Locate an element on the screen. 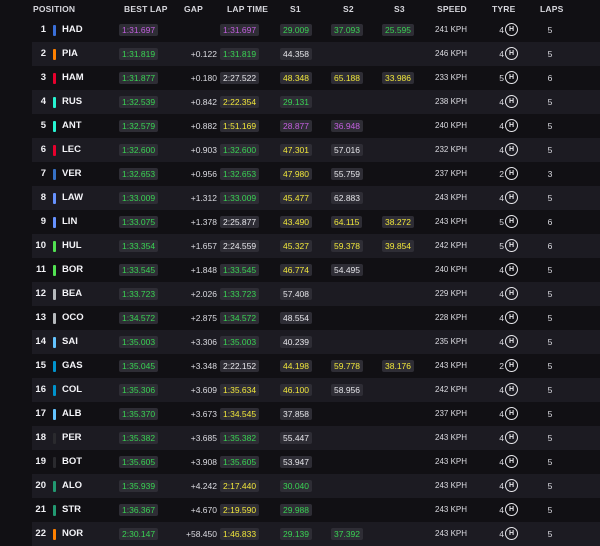 This screenshot has height=546, width=600. gap-cell: +3.348 is located at coordinates (203, 366).